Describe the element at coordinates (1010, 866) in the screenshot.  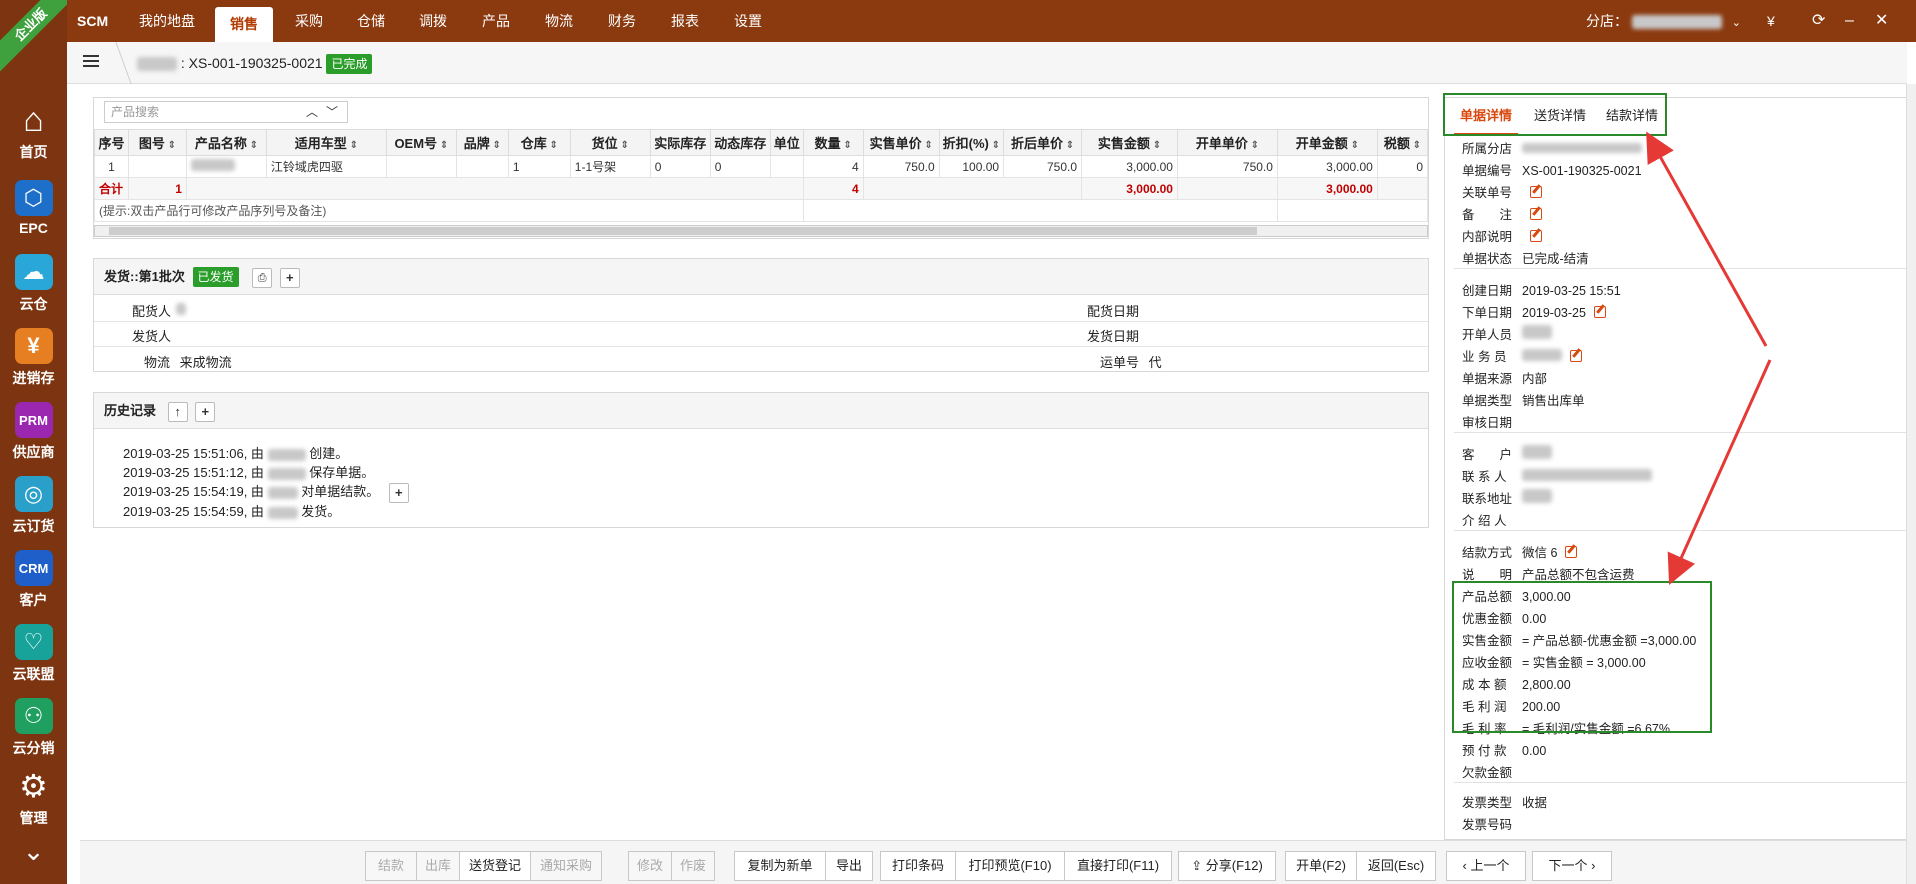
I see `print-preview-button: 打印预览(F10)` at that location.